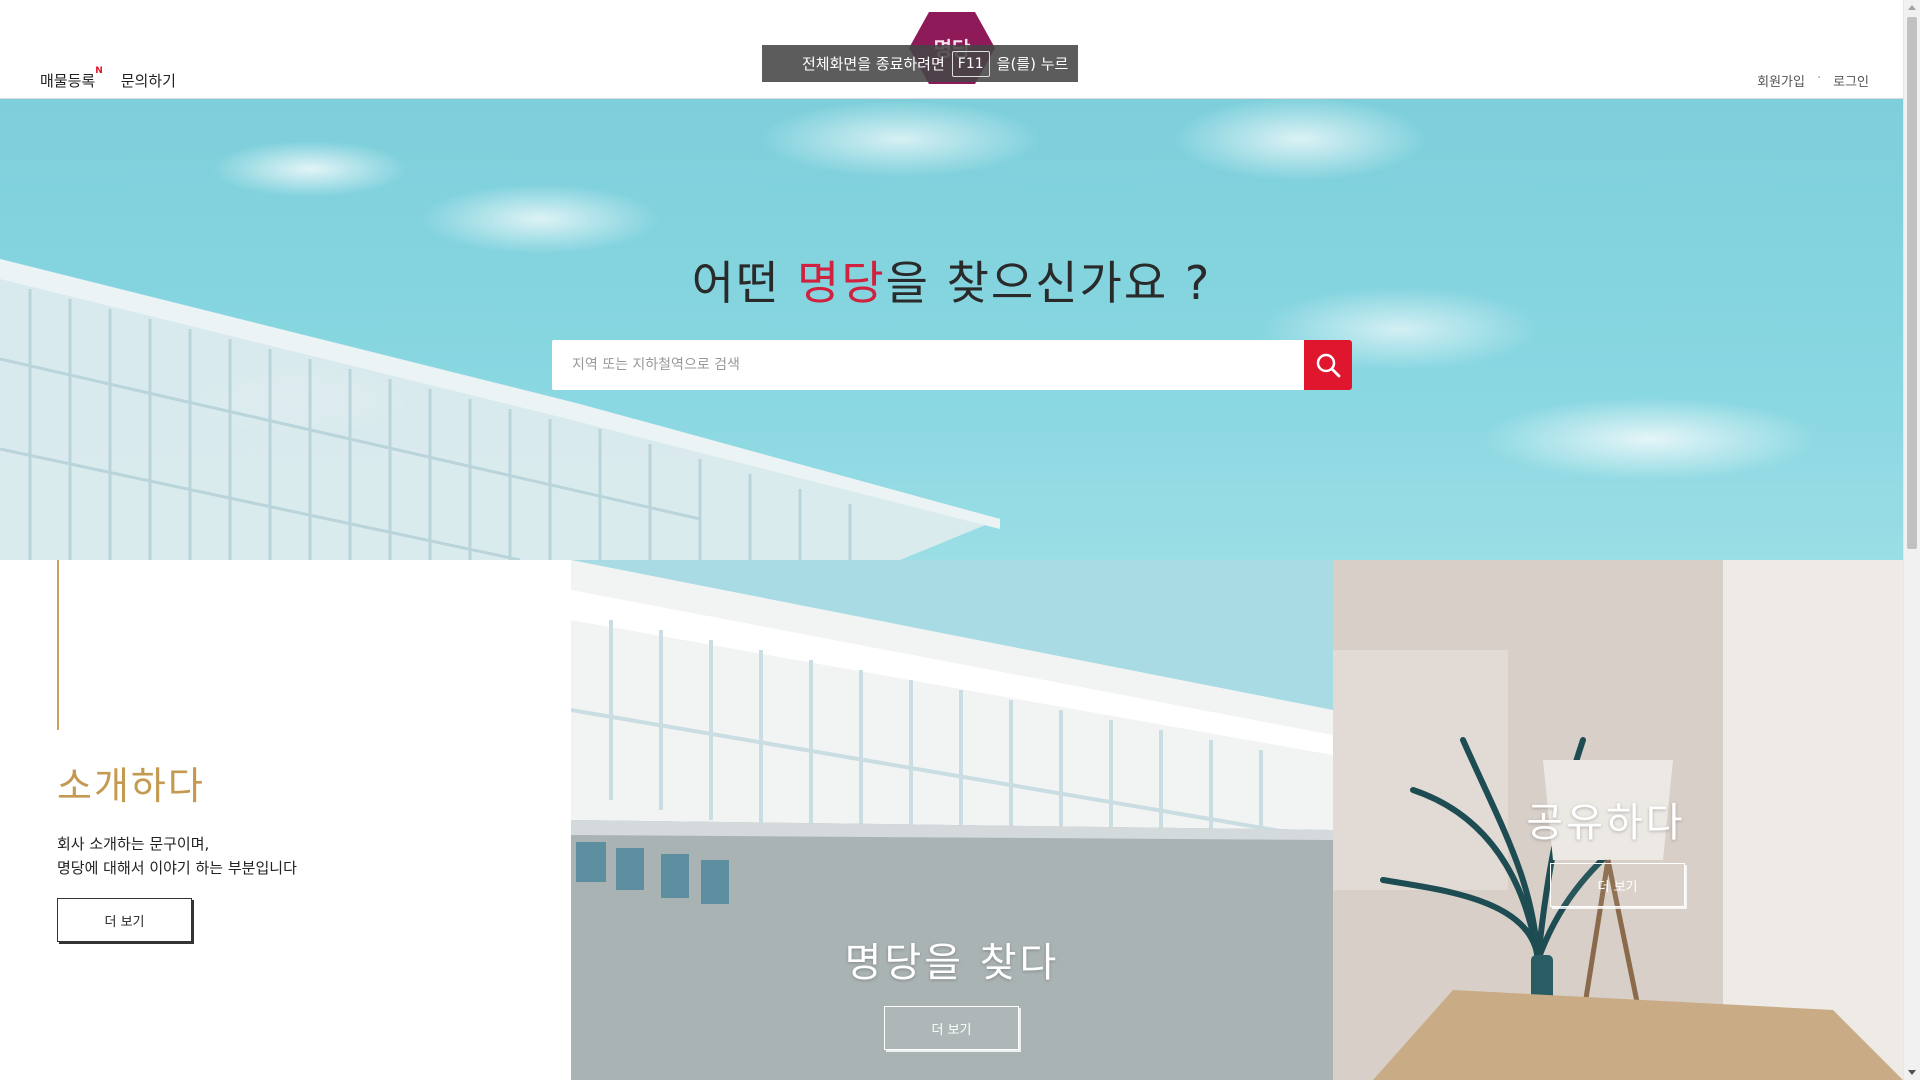  I want to click on scroll-down-arrow-icon, so click(1912, 1072).